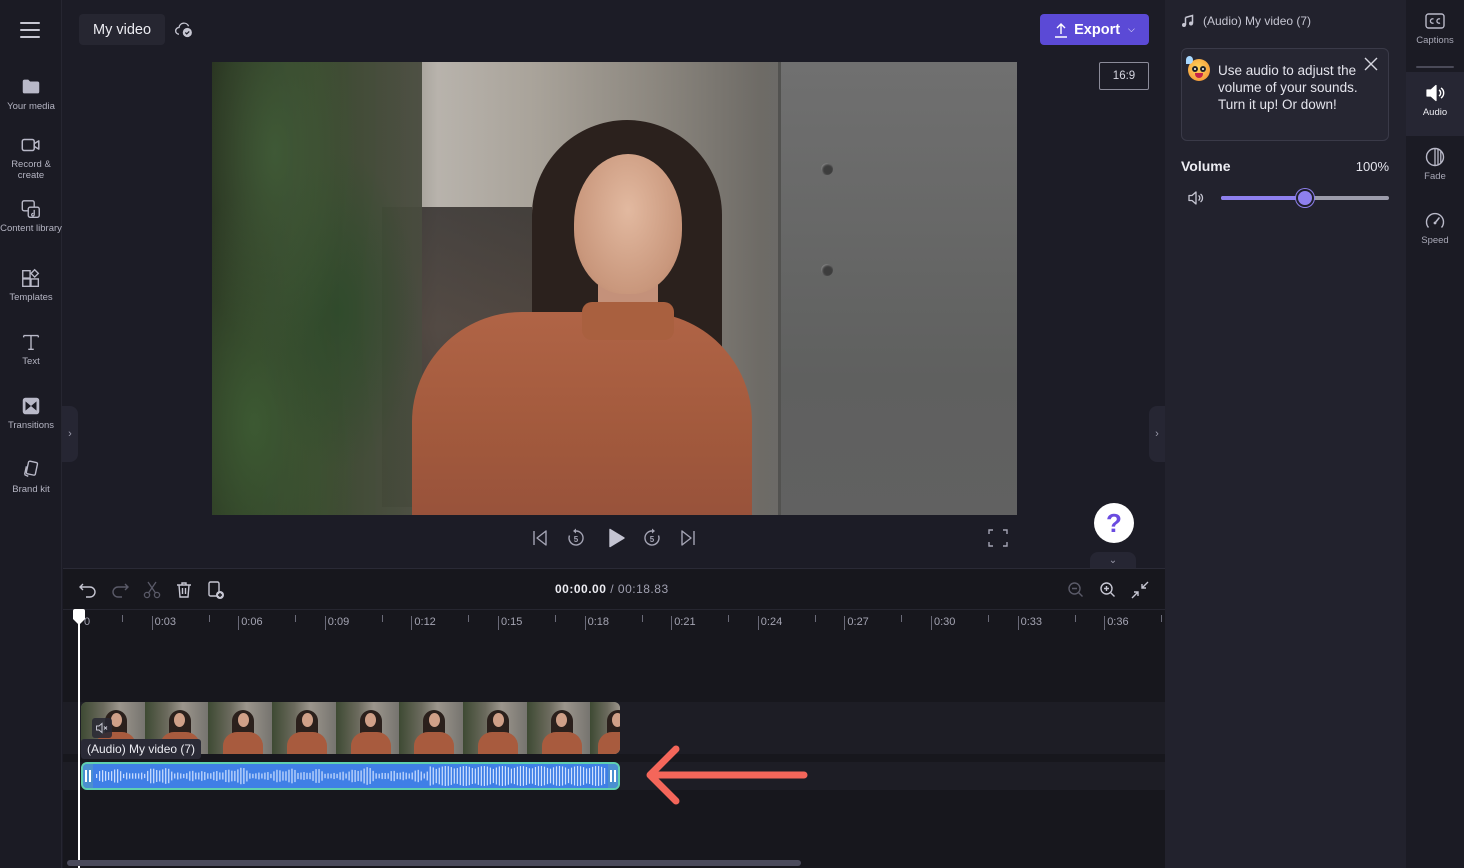 The height and width of the screenshot is (868, 1464). What do you see at coordinates (1118, 622) in the screenshot?
I see `ruler-label: 0:36` at bounding box center [1118, 622].